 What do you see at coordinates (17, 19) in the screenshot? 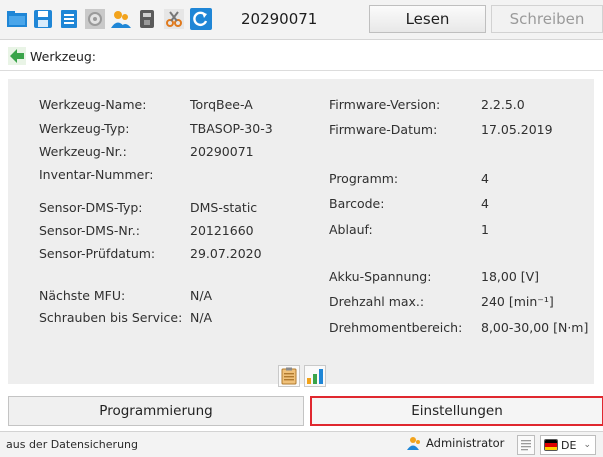
I see `folder-open-icon` at bounding box center [17, 19].